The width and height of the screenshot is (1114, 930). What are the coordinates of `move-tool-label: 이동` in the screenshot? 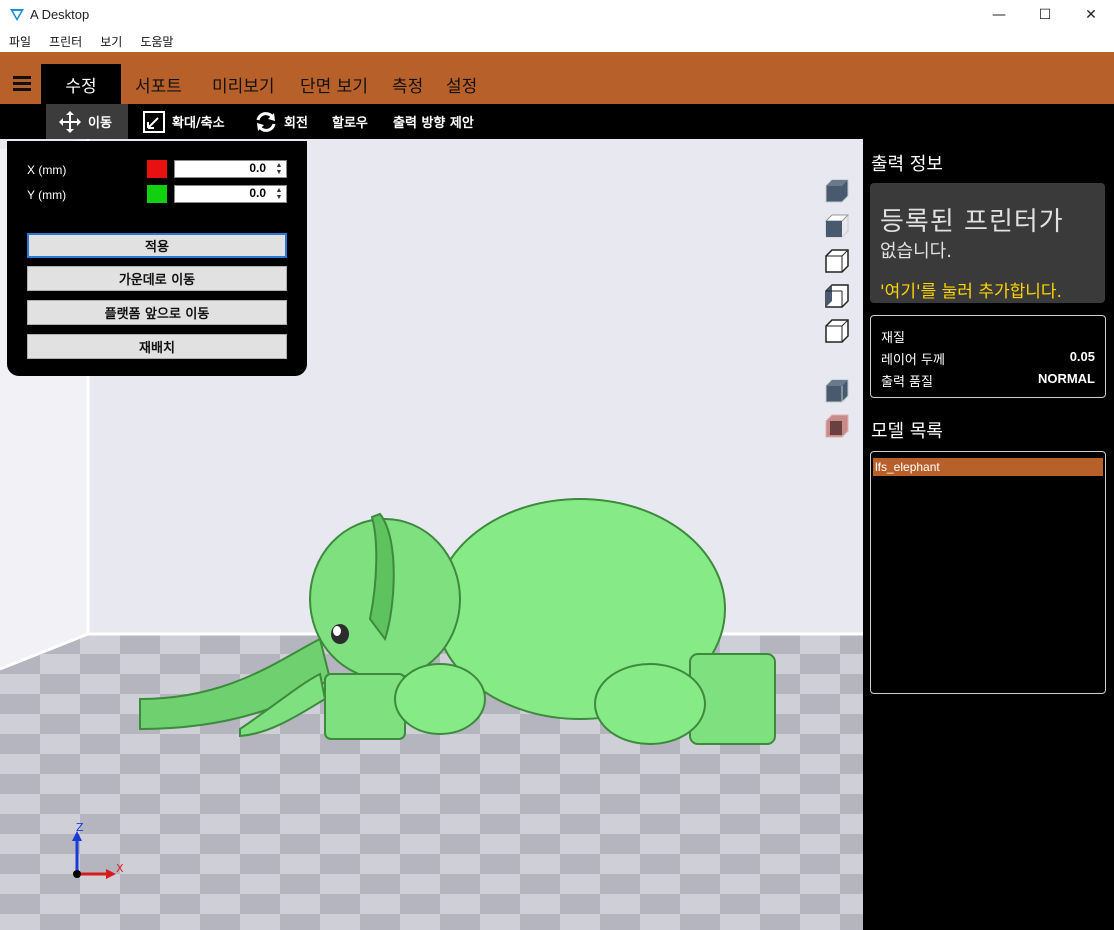 It's located at (100, 123).